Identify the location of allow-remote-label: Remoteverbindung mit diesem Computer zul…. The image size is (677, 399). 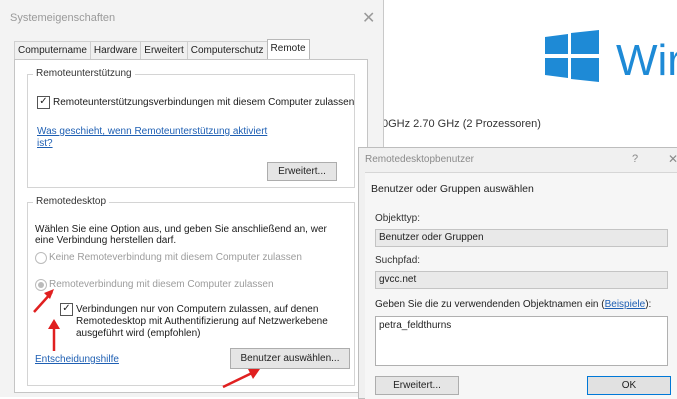
(161, 284).